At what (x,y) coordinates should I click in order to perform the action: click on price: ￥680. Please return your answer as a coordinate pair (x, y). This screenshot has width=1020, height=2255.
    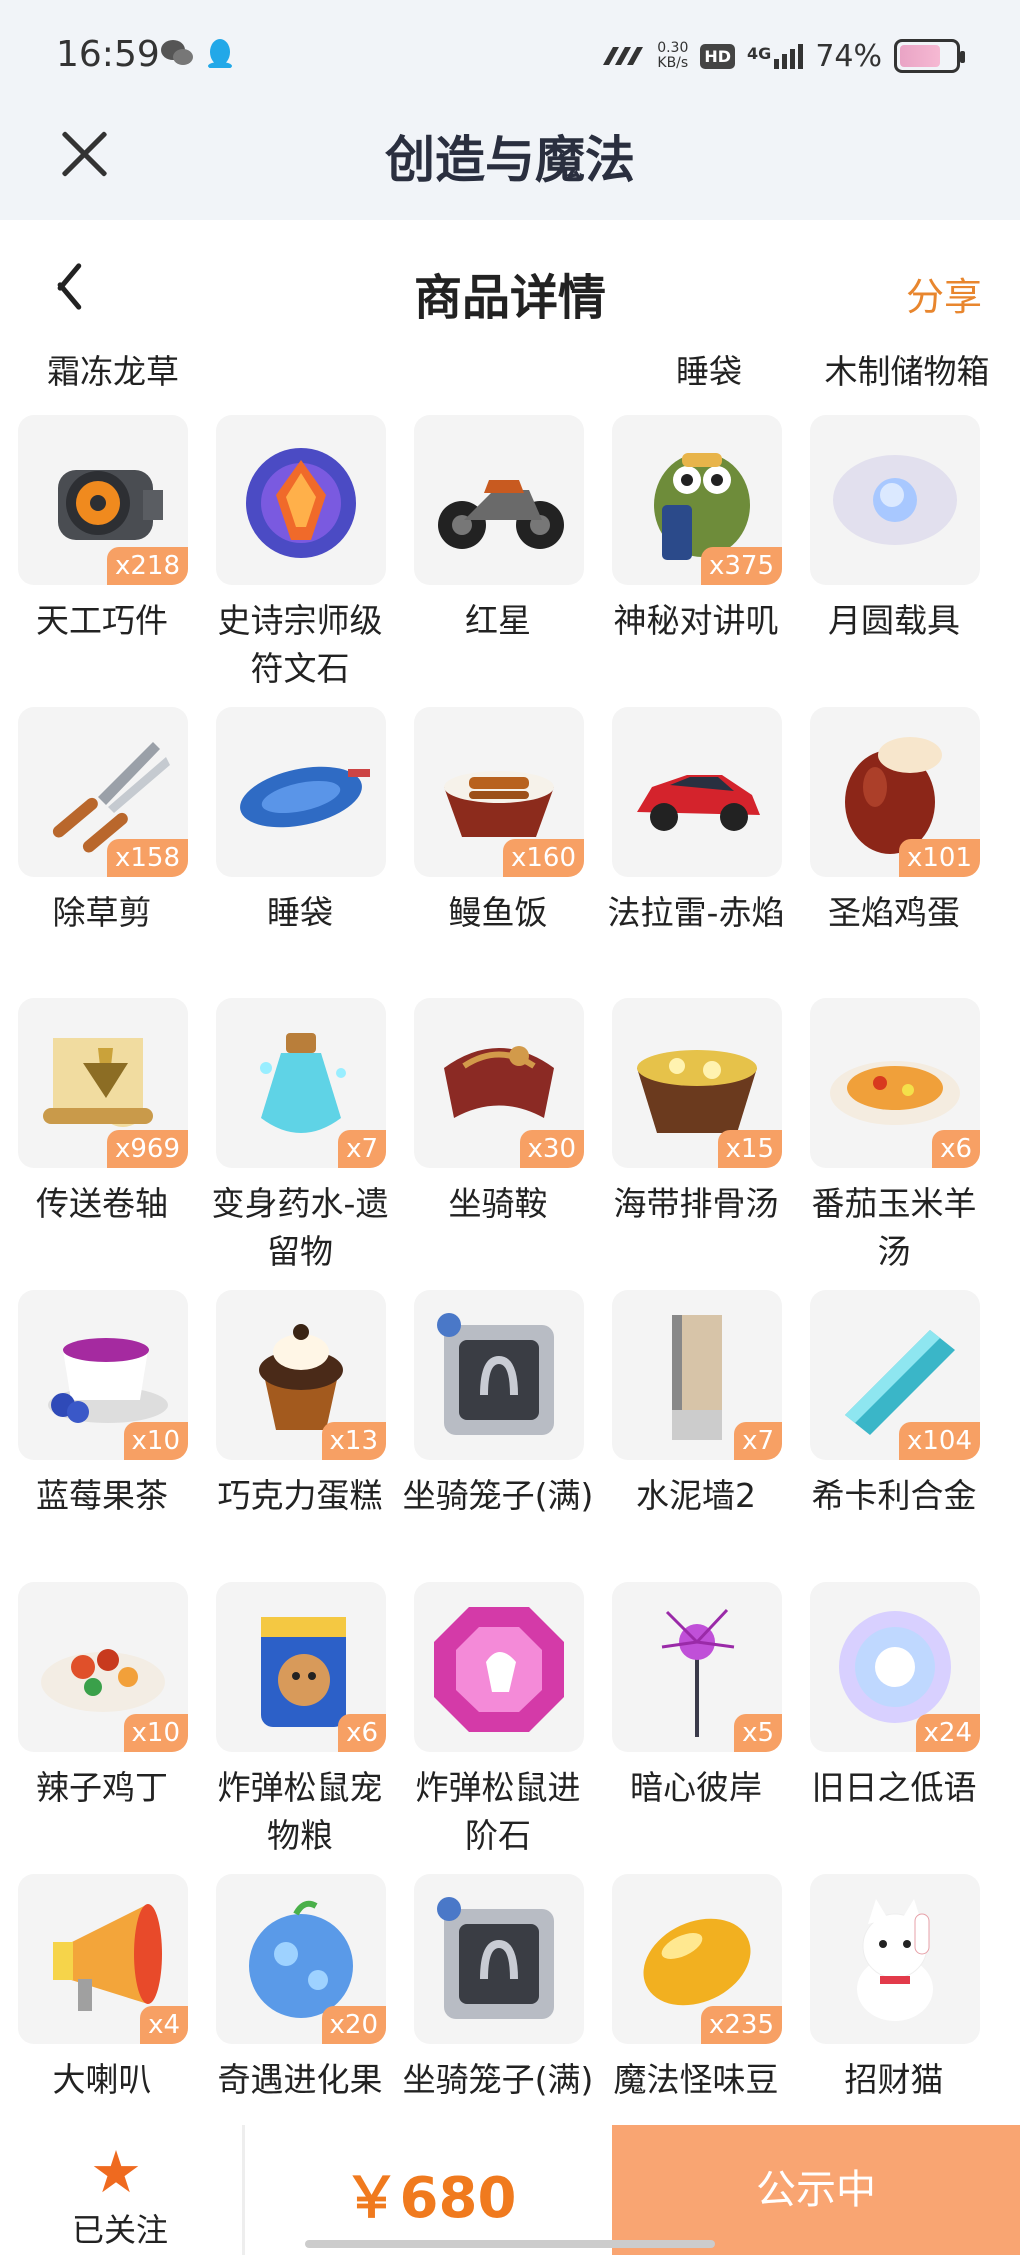
    Looking at the image, I should click on (430, 2198).